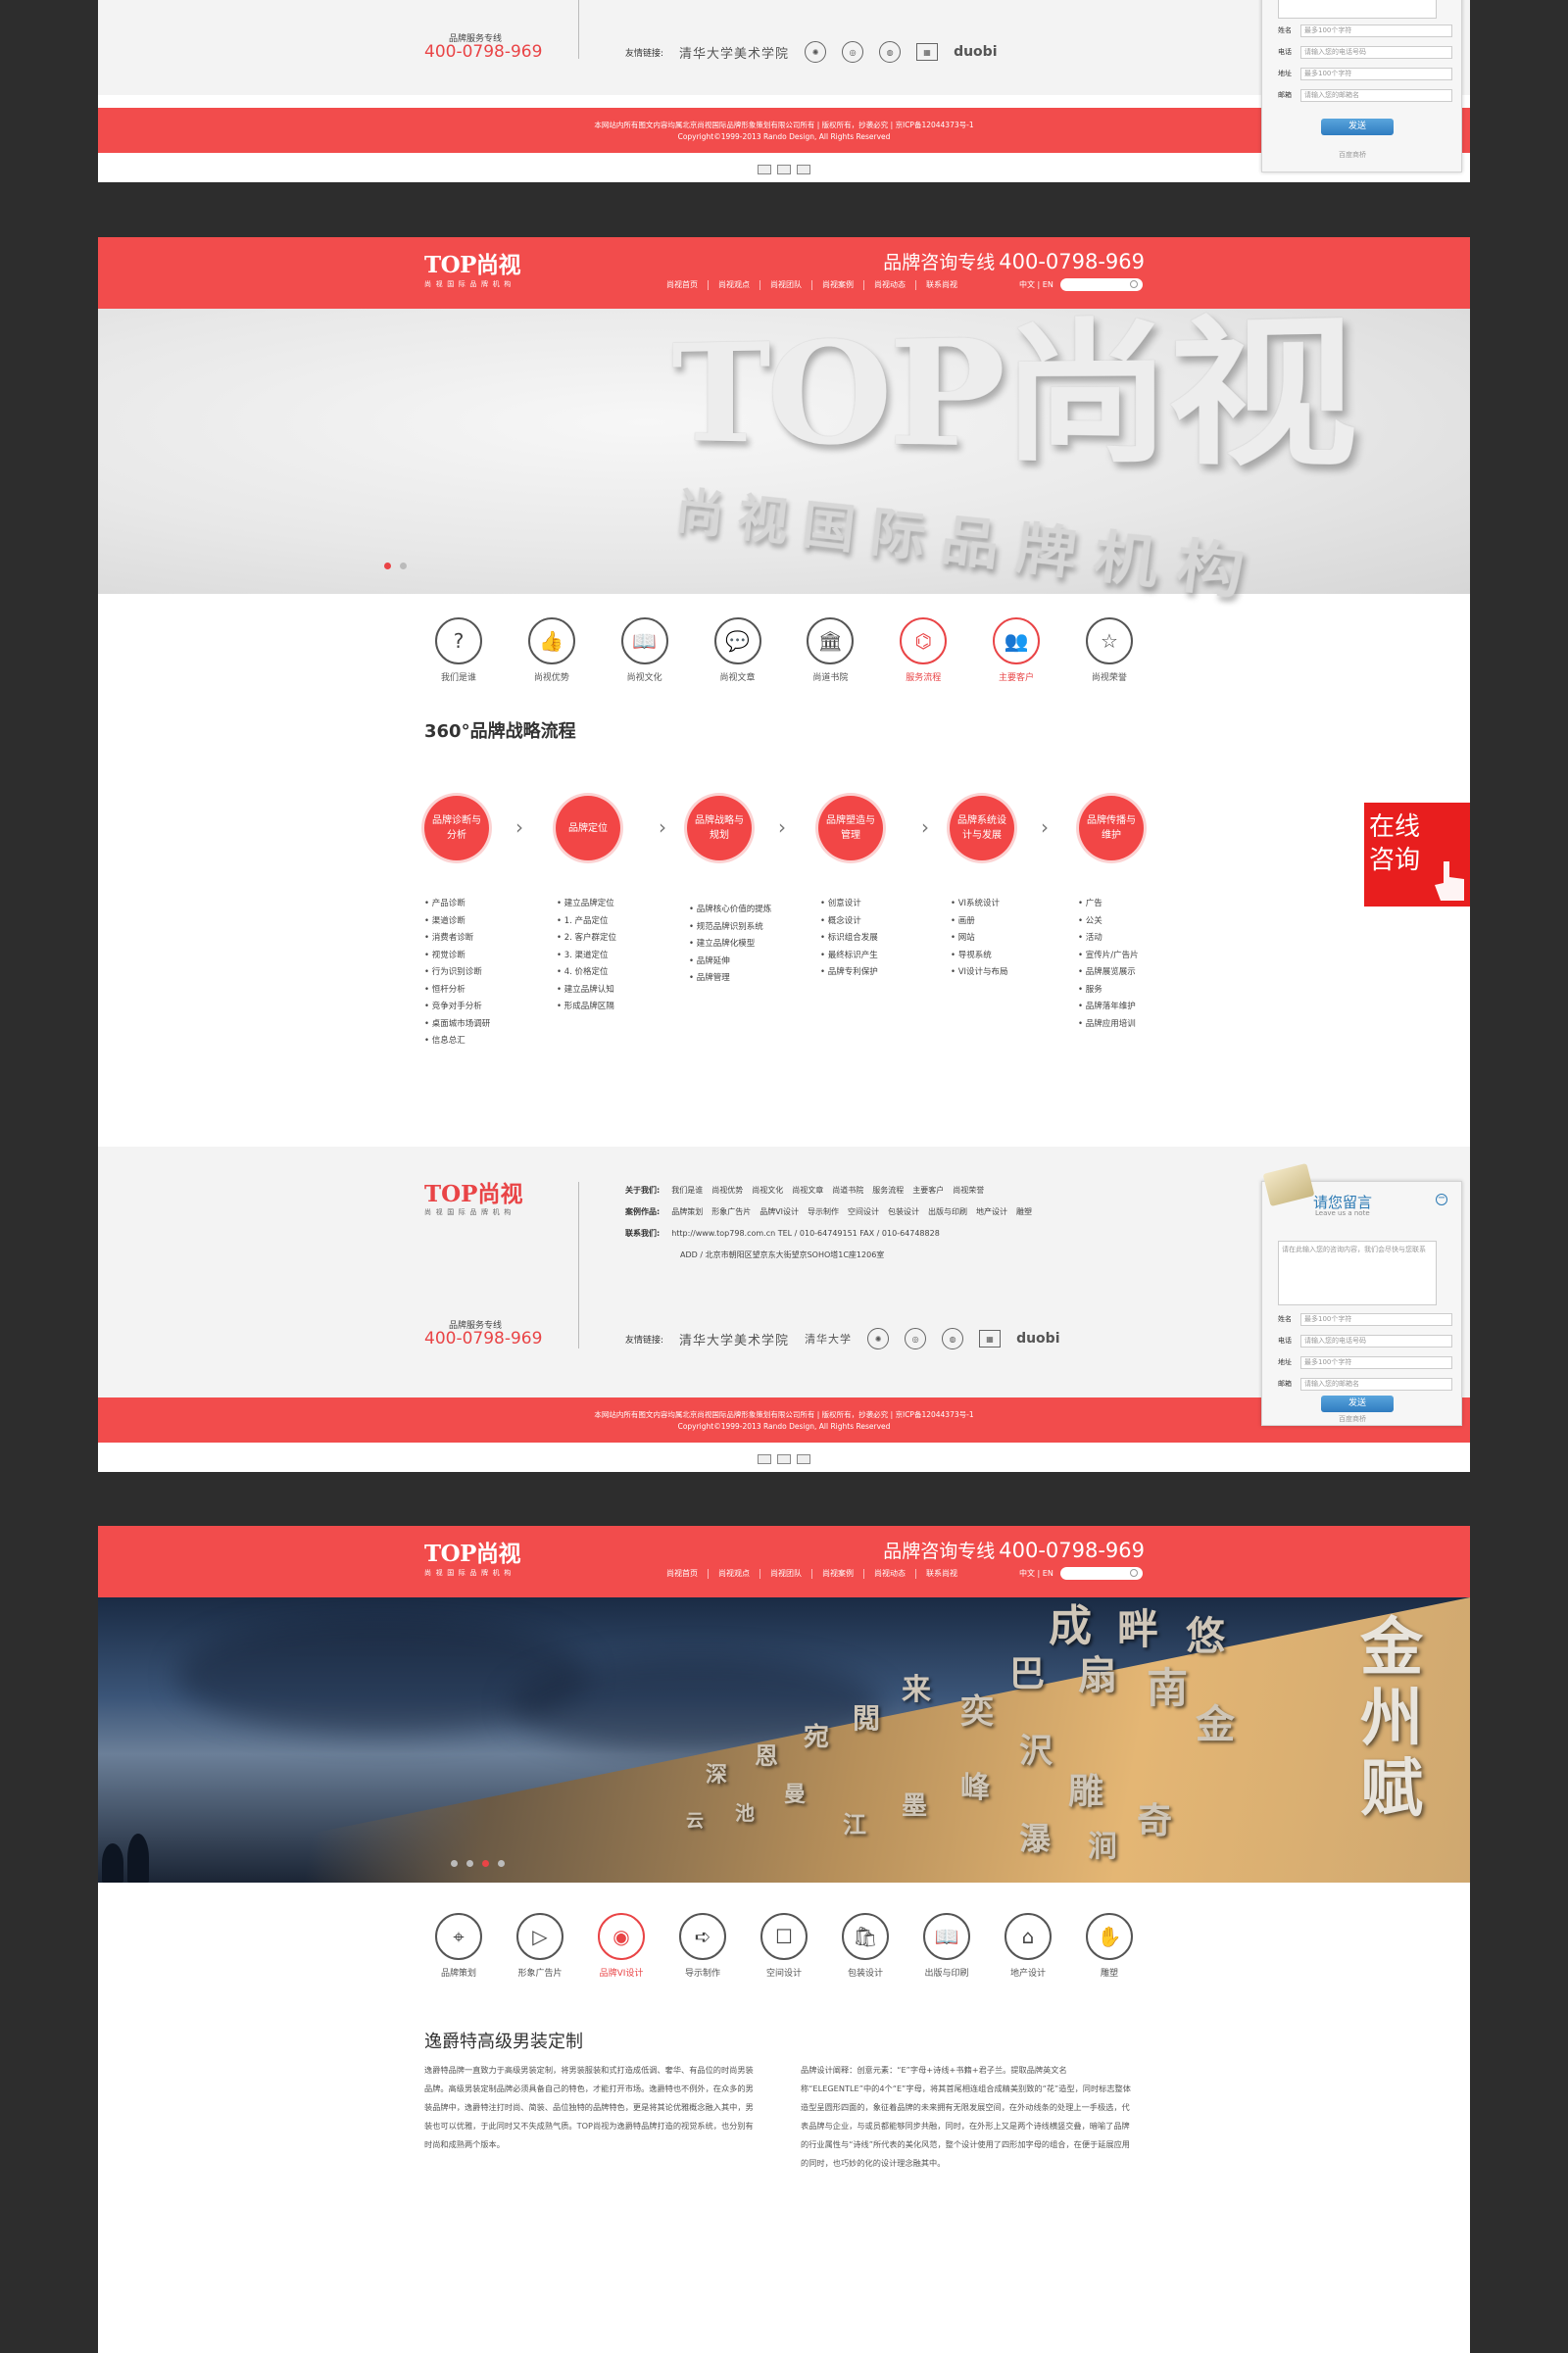 The height and width of the screenshot is (2353, 1568). What do you see at coordinates (727, 1191) in the screenshot?
I see `footer-link: 尚视优势` at bounding box center [727, 1191].